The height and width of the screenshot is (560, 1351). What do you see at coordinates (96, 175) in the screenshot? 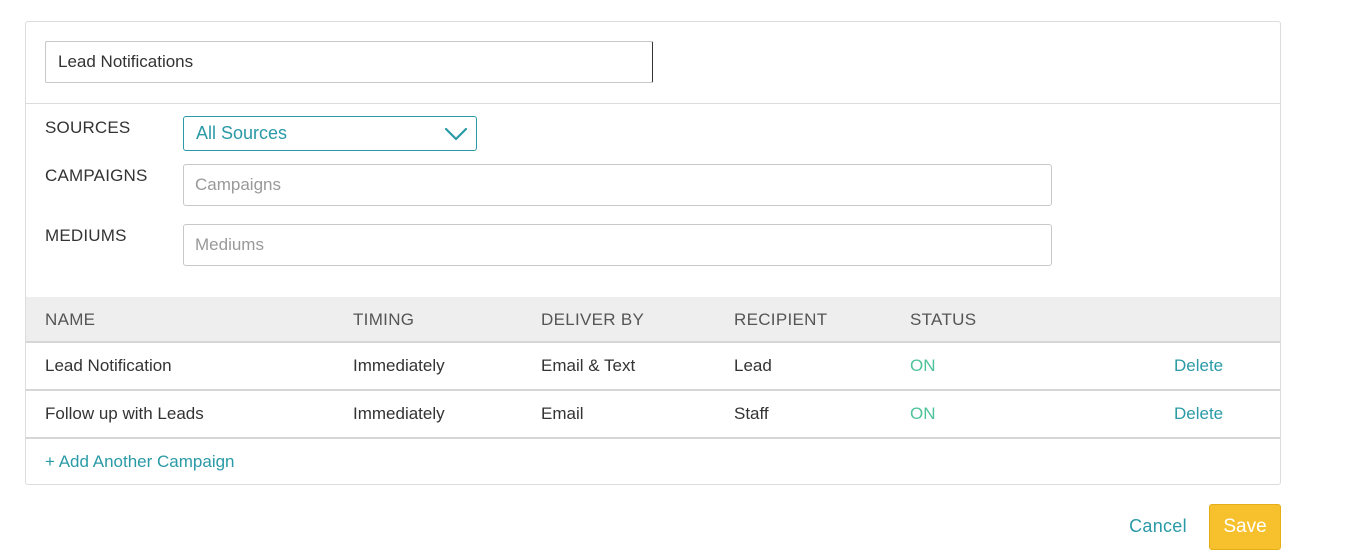
I see `campaigns-label: CAMPAIGNS` at bounding box center [96, 175].